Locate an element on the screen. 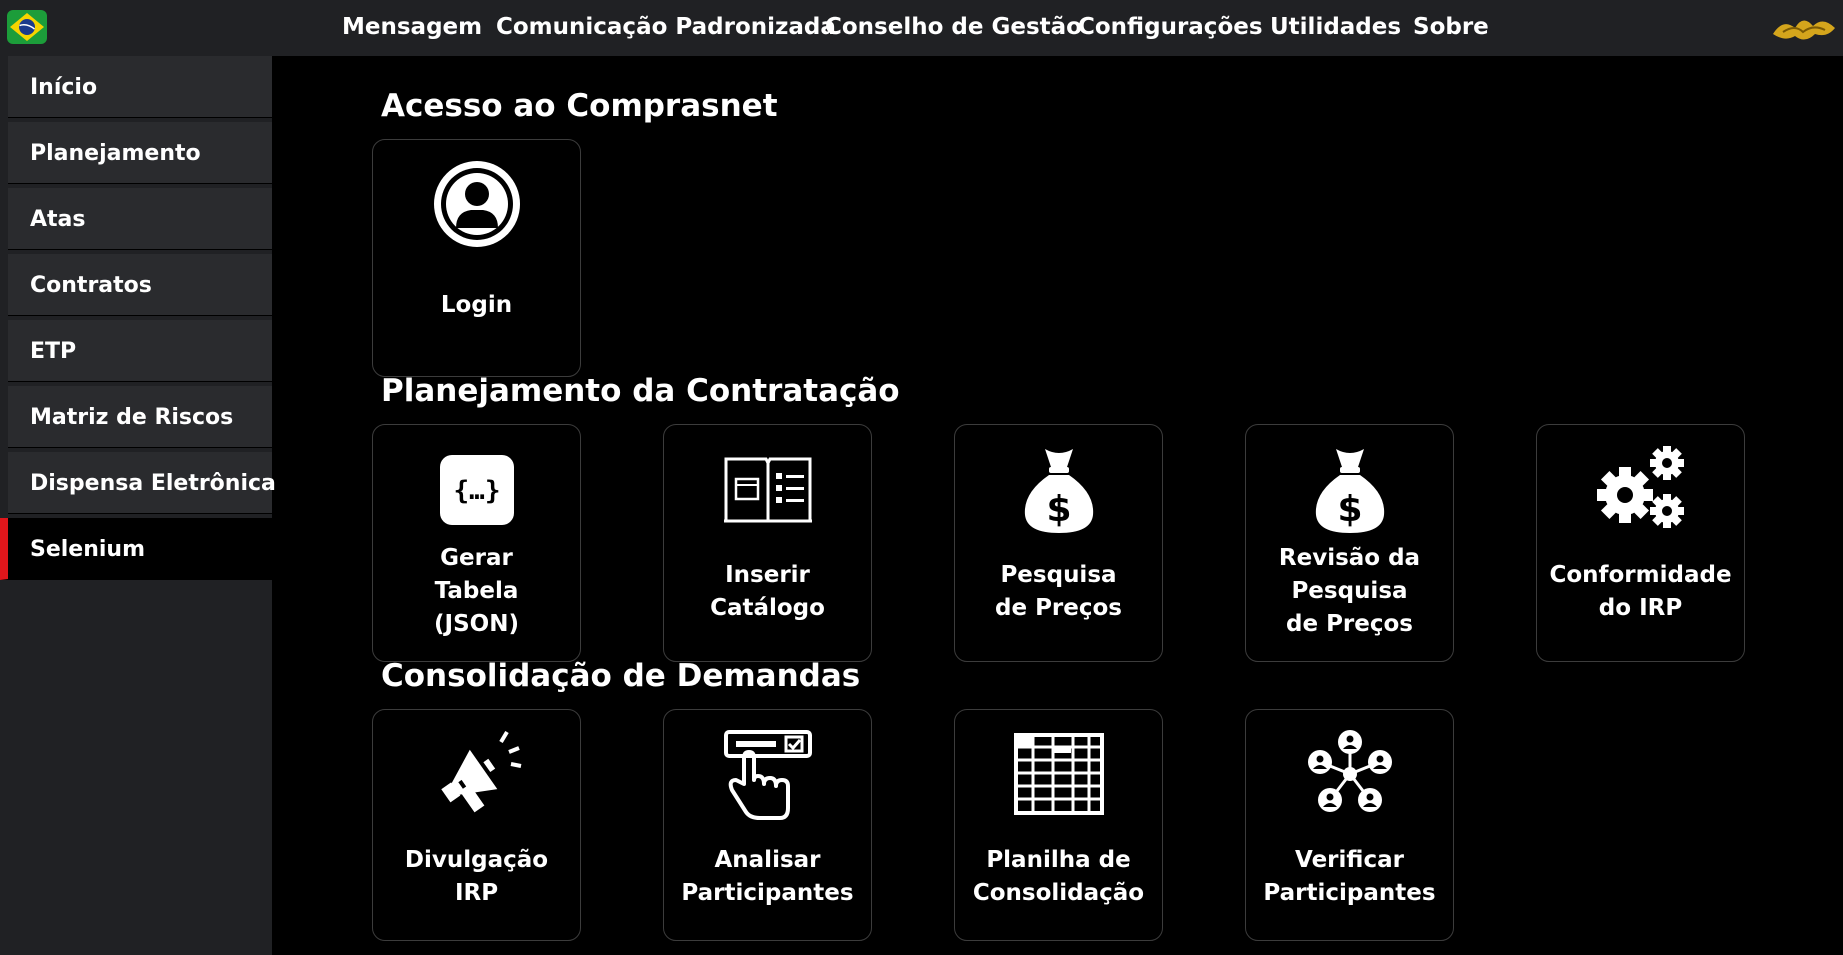 The width and height of the screenshot is (1843, 955). sidebar-item-selenium: Selenium is located at coordinates (136, 549).